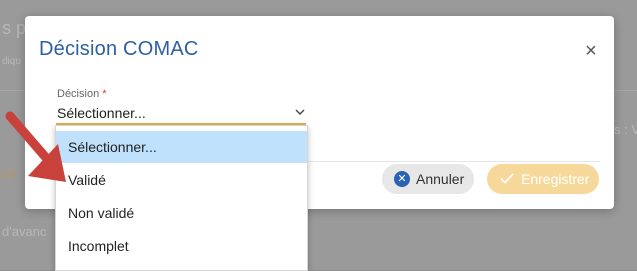 Image resolution: width=637 pixels, height=271 pixels. Describe the element at coordinates (104, 94) in the screenshot. I see `required-marker: *` at that location.